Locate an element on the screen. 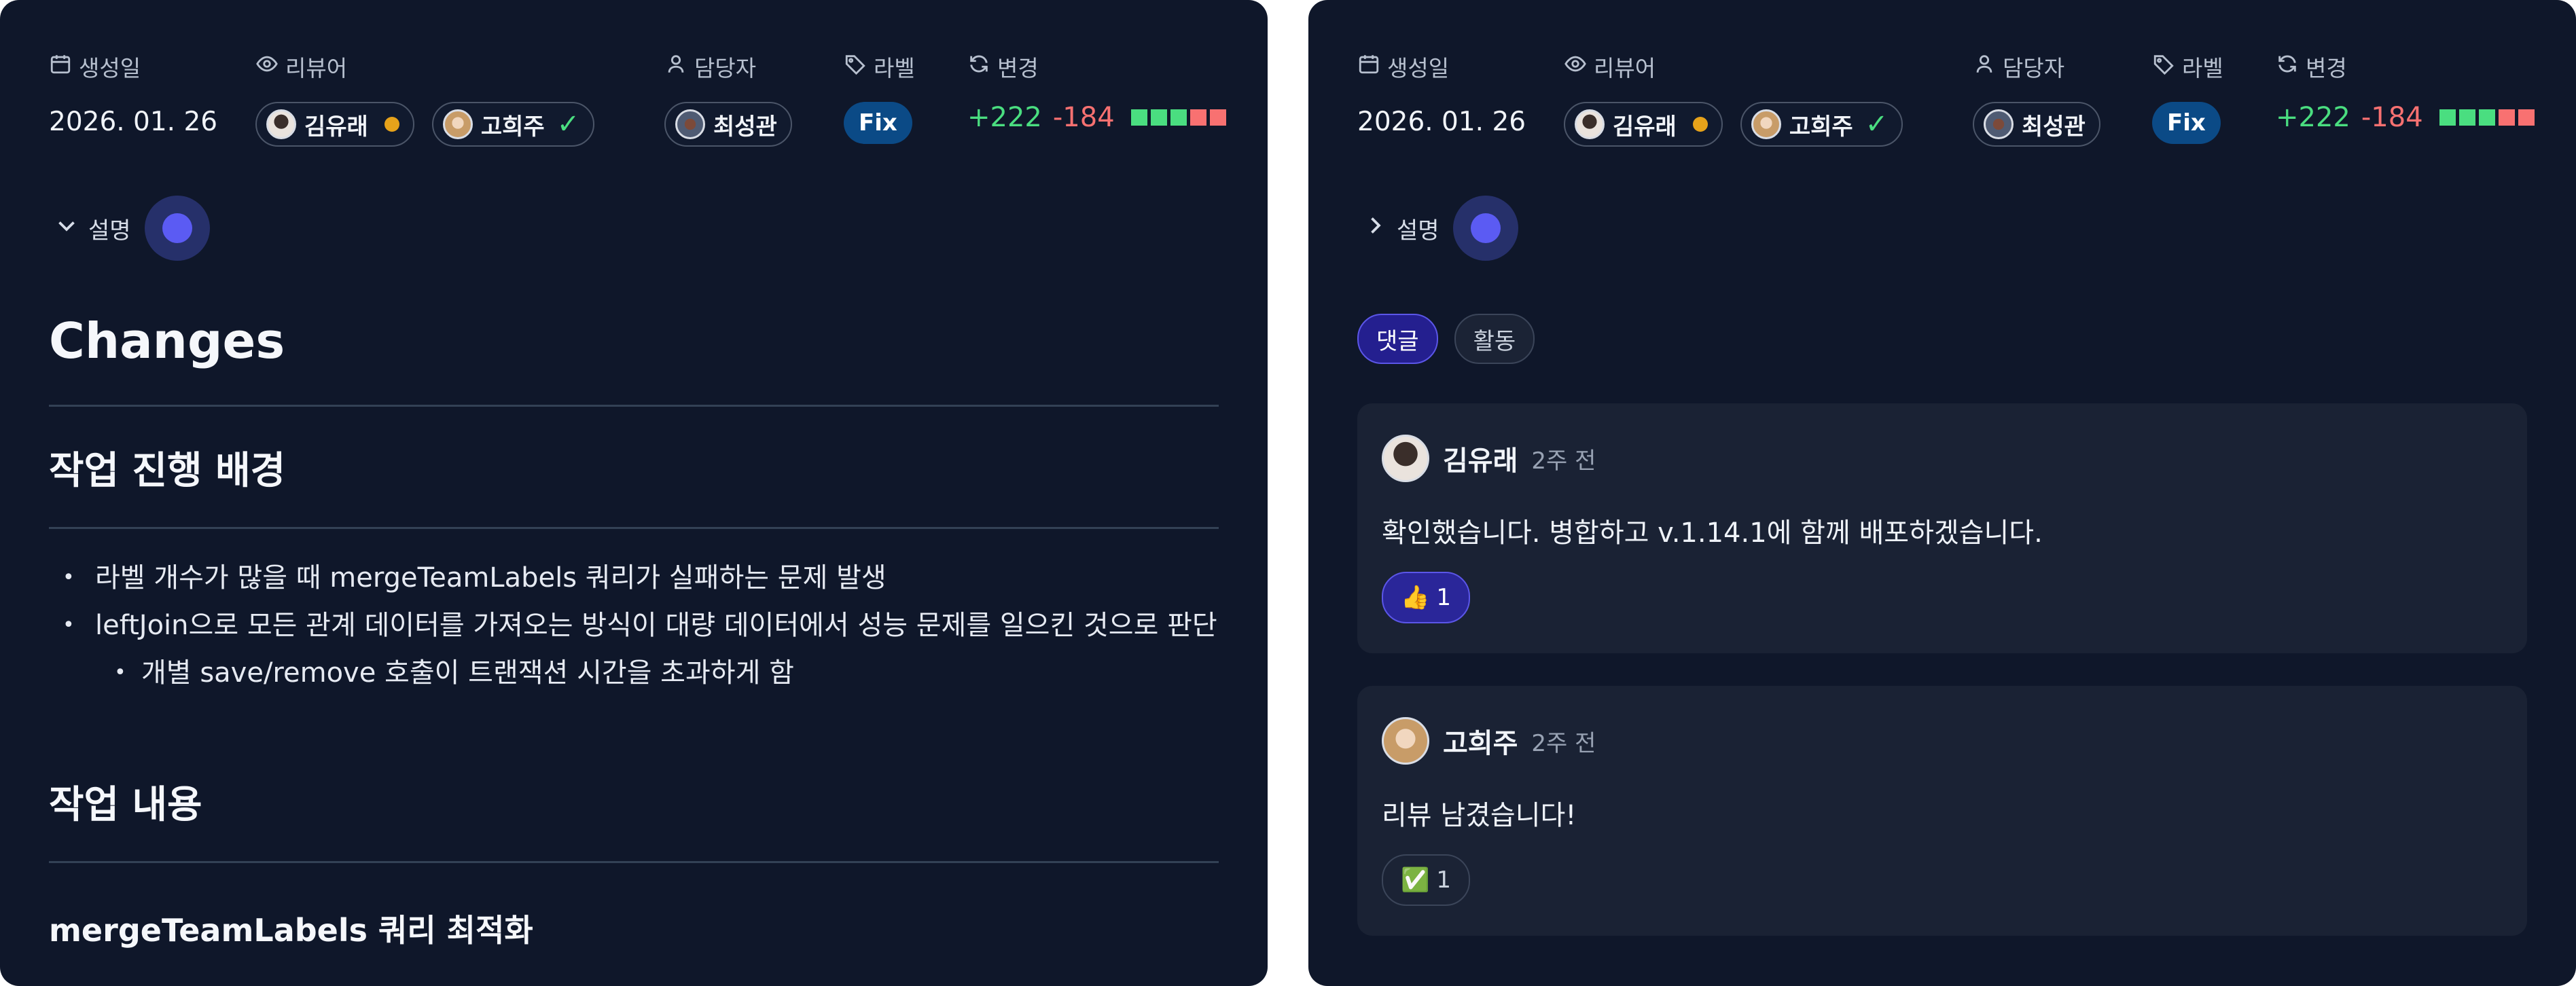  comment-text: 확인했습니다. 병합하고 v.1.14.1에 함께 배포하겠습니다. is located at coordinates (1713, 533).